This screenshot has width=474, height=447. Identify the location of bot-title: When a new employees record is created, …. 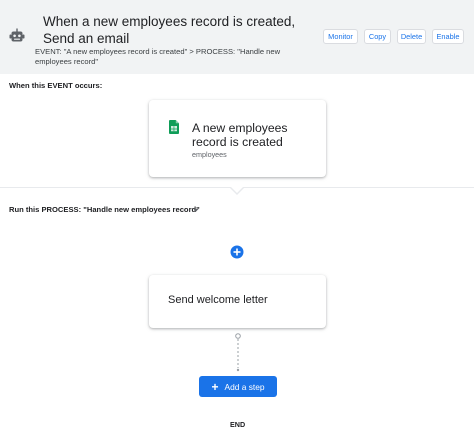
(169, 30).